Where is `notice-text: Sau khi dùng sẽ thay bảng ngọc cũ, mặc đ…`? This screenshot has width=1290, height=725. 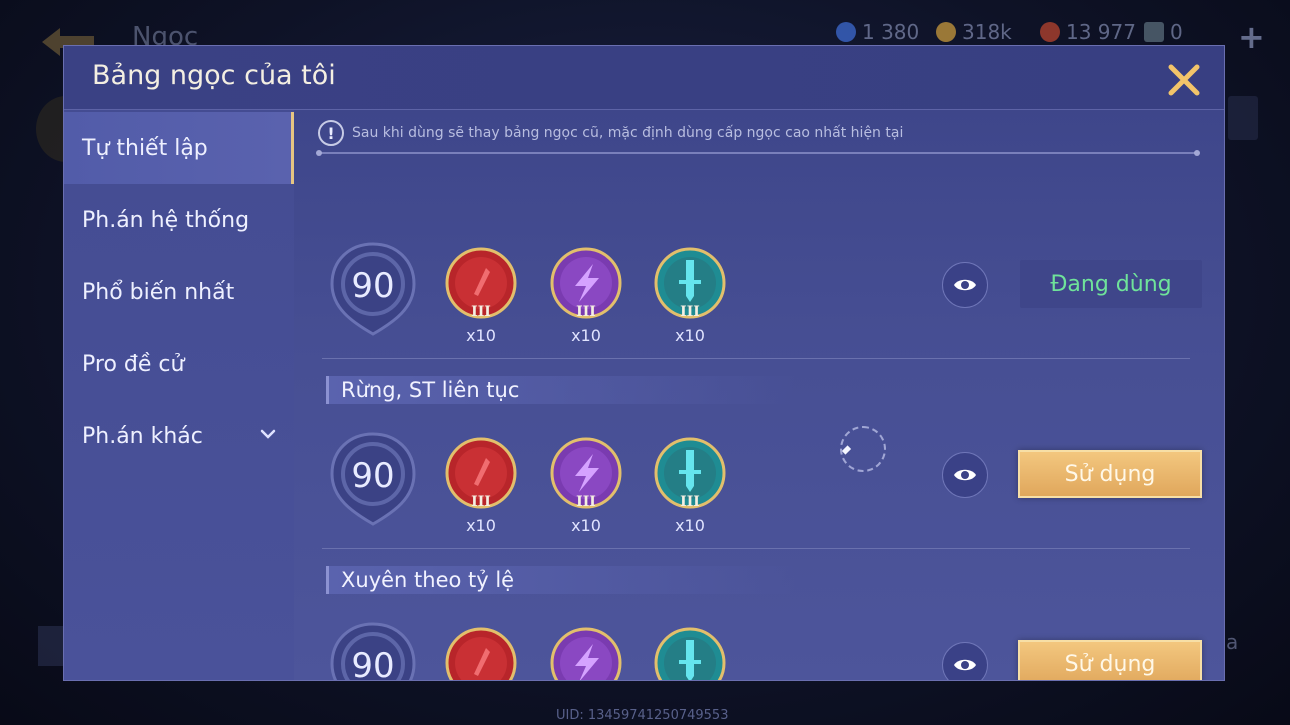 notice-text: Sau khi dùng sẽ thay bảng ngọc cũ, mặc đ… is located at coordinates (628, 133).